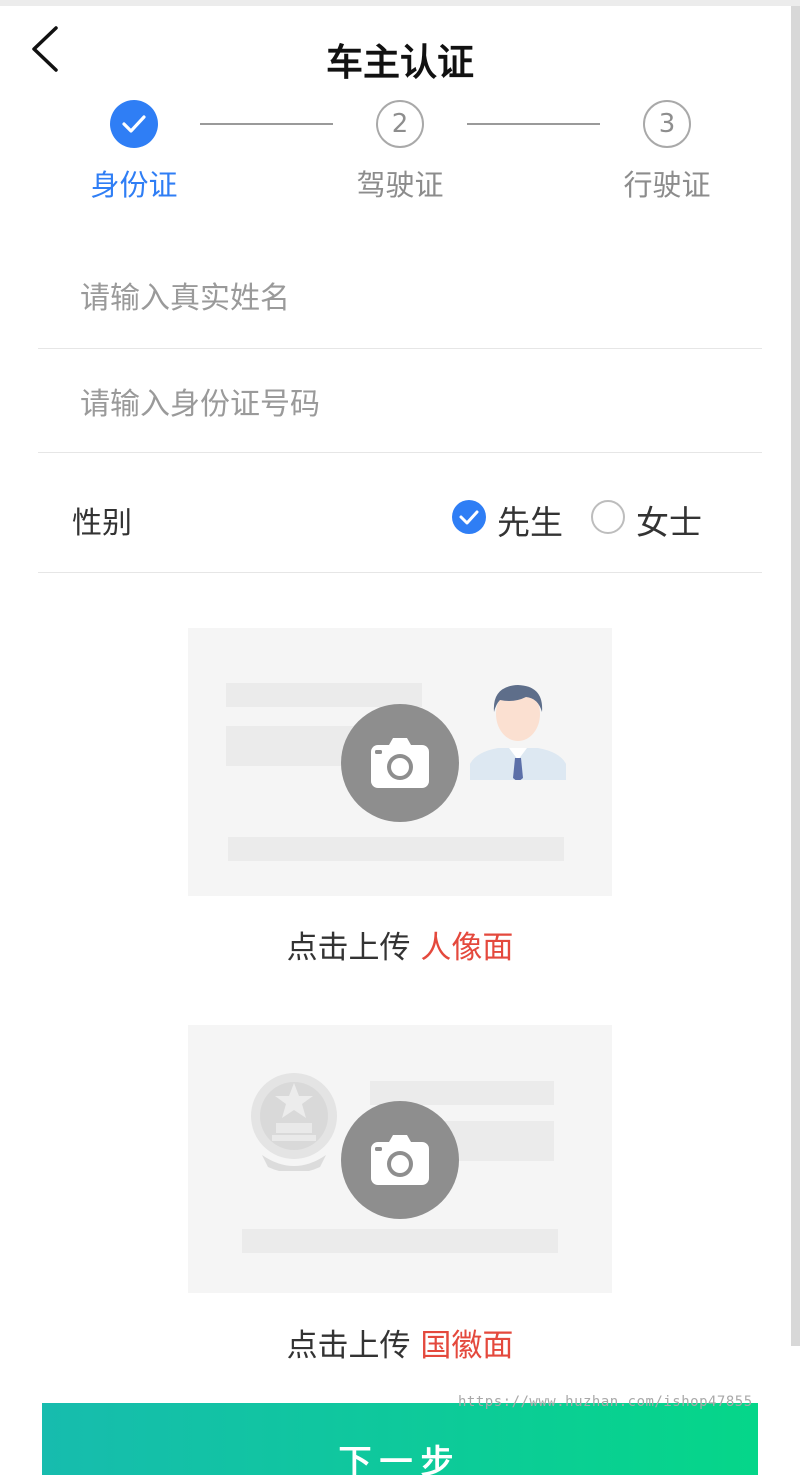  I want to click on upload-caption-highlight: 人像面, so click(467, 948).